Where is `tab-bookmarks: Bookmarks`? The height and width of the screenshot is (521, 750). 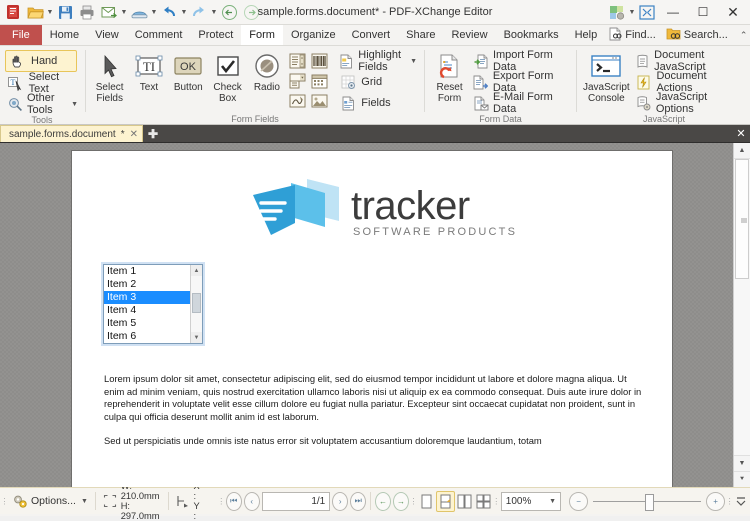
tab-bookmarks: Bookmarks is located at coordinates (531, 35).